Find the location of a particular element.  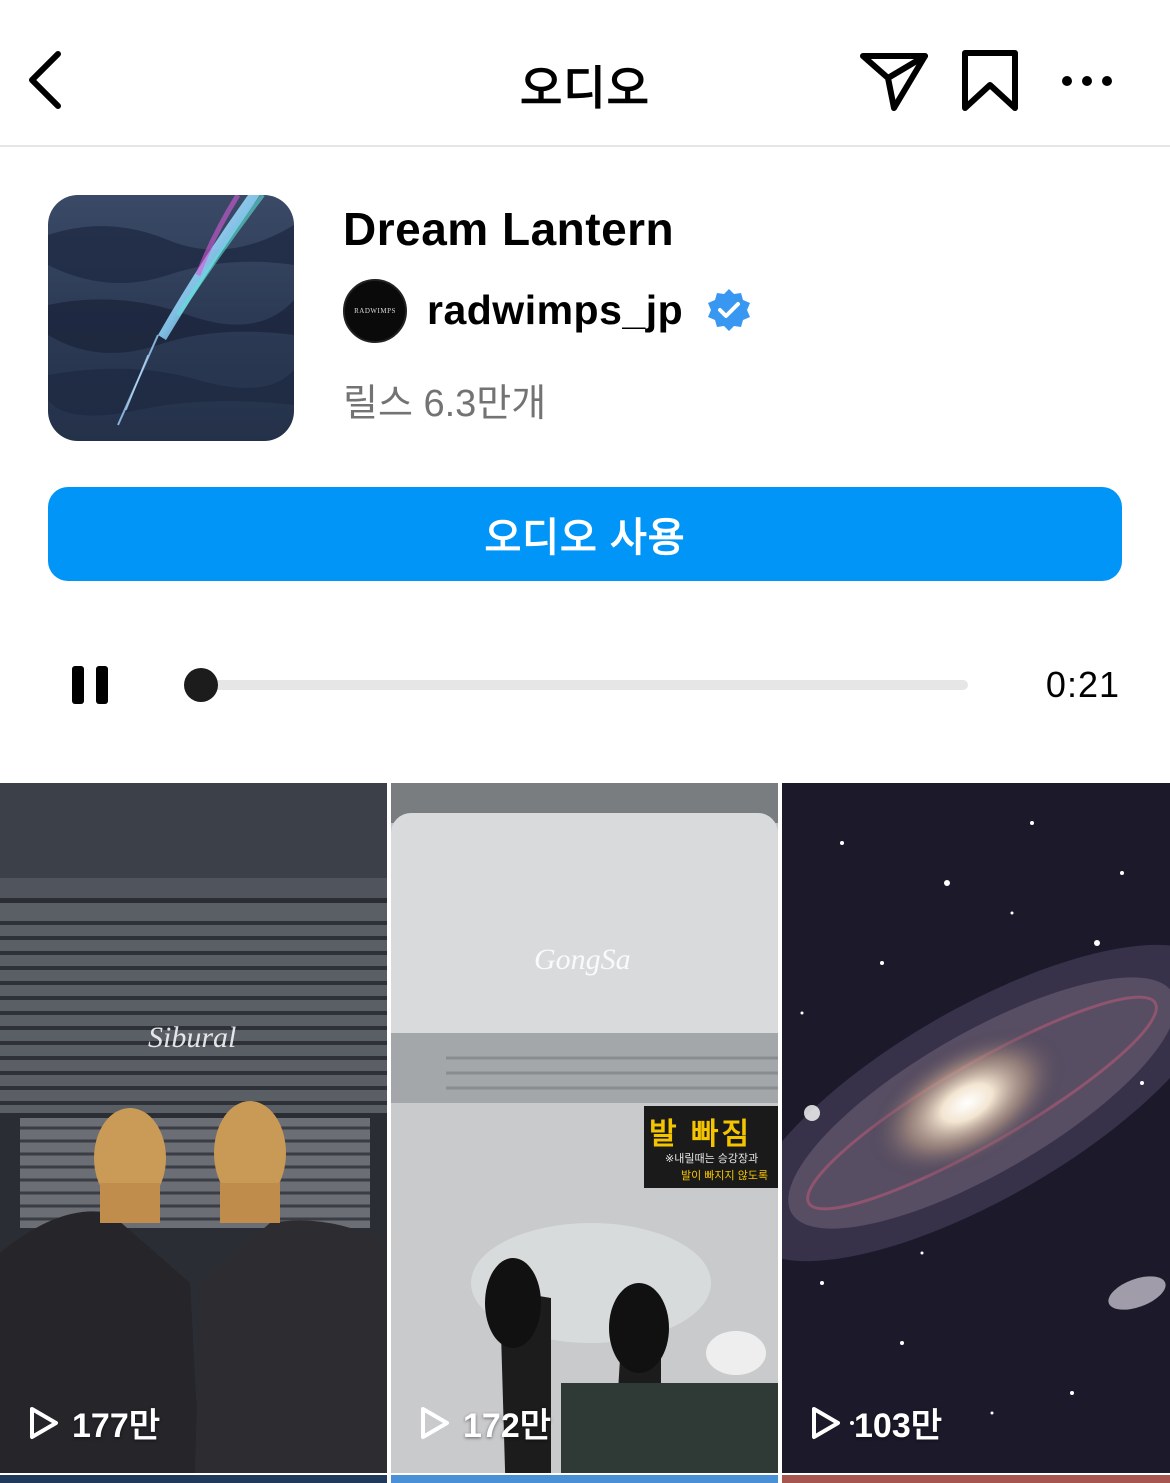

more-icon is located at coordinates (1087, 80).